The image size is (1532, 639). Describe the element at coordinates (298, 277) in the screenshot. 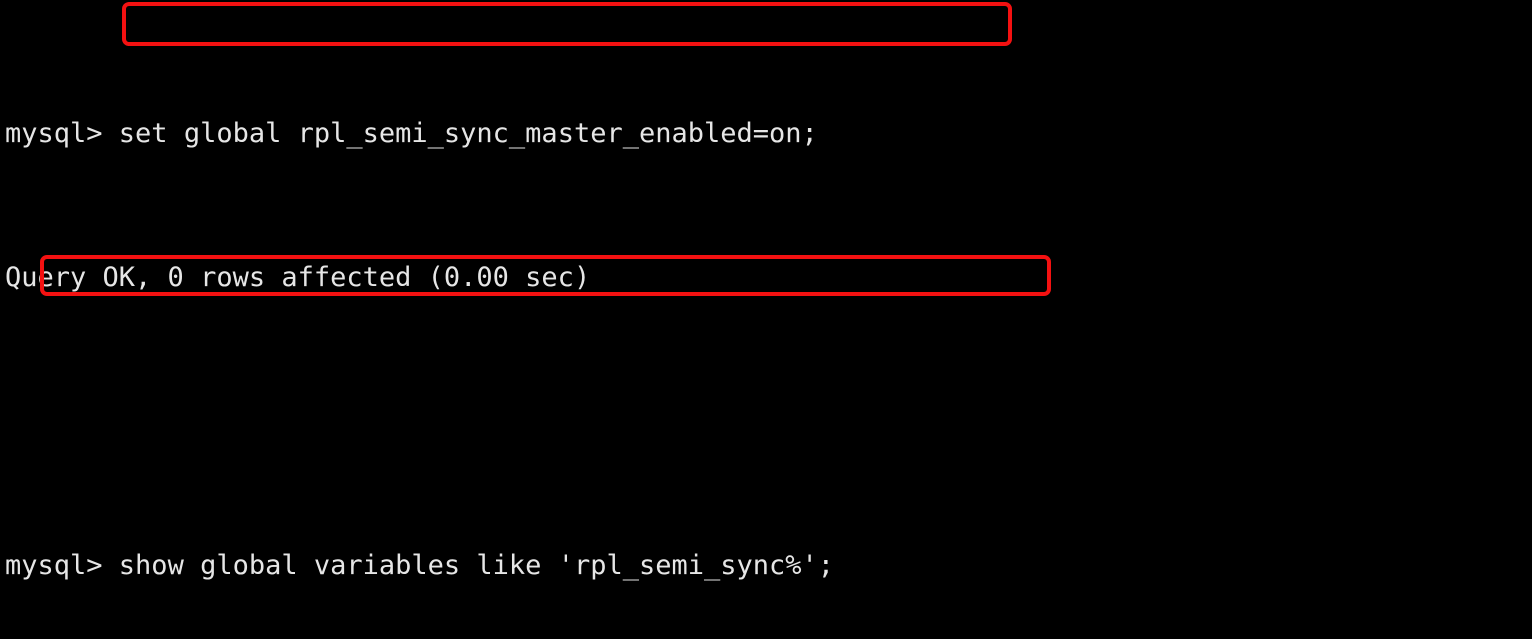

I see `command-1-result: Query OK, 0 rows affected (0.00 sec)` at that location.